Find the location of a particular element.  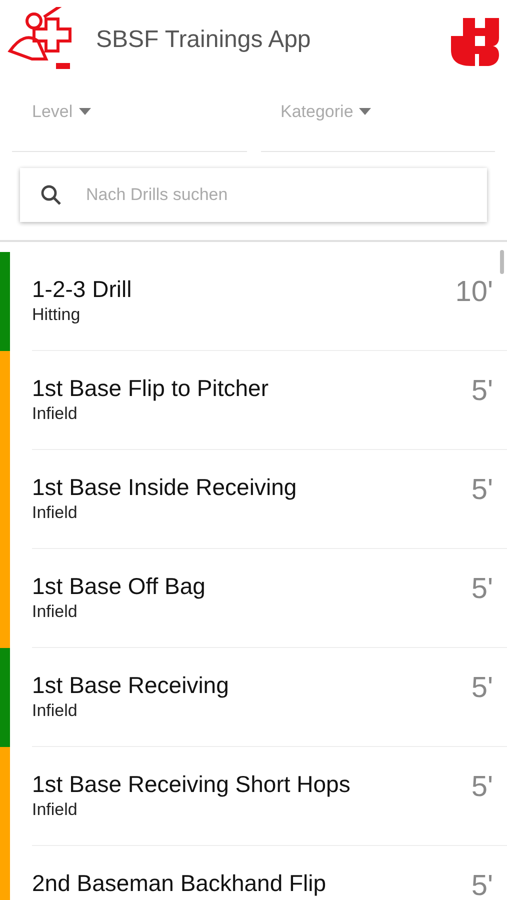

drill-title: 1st Base Receiving Short Hops is located at coordinates (192, 784).